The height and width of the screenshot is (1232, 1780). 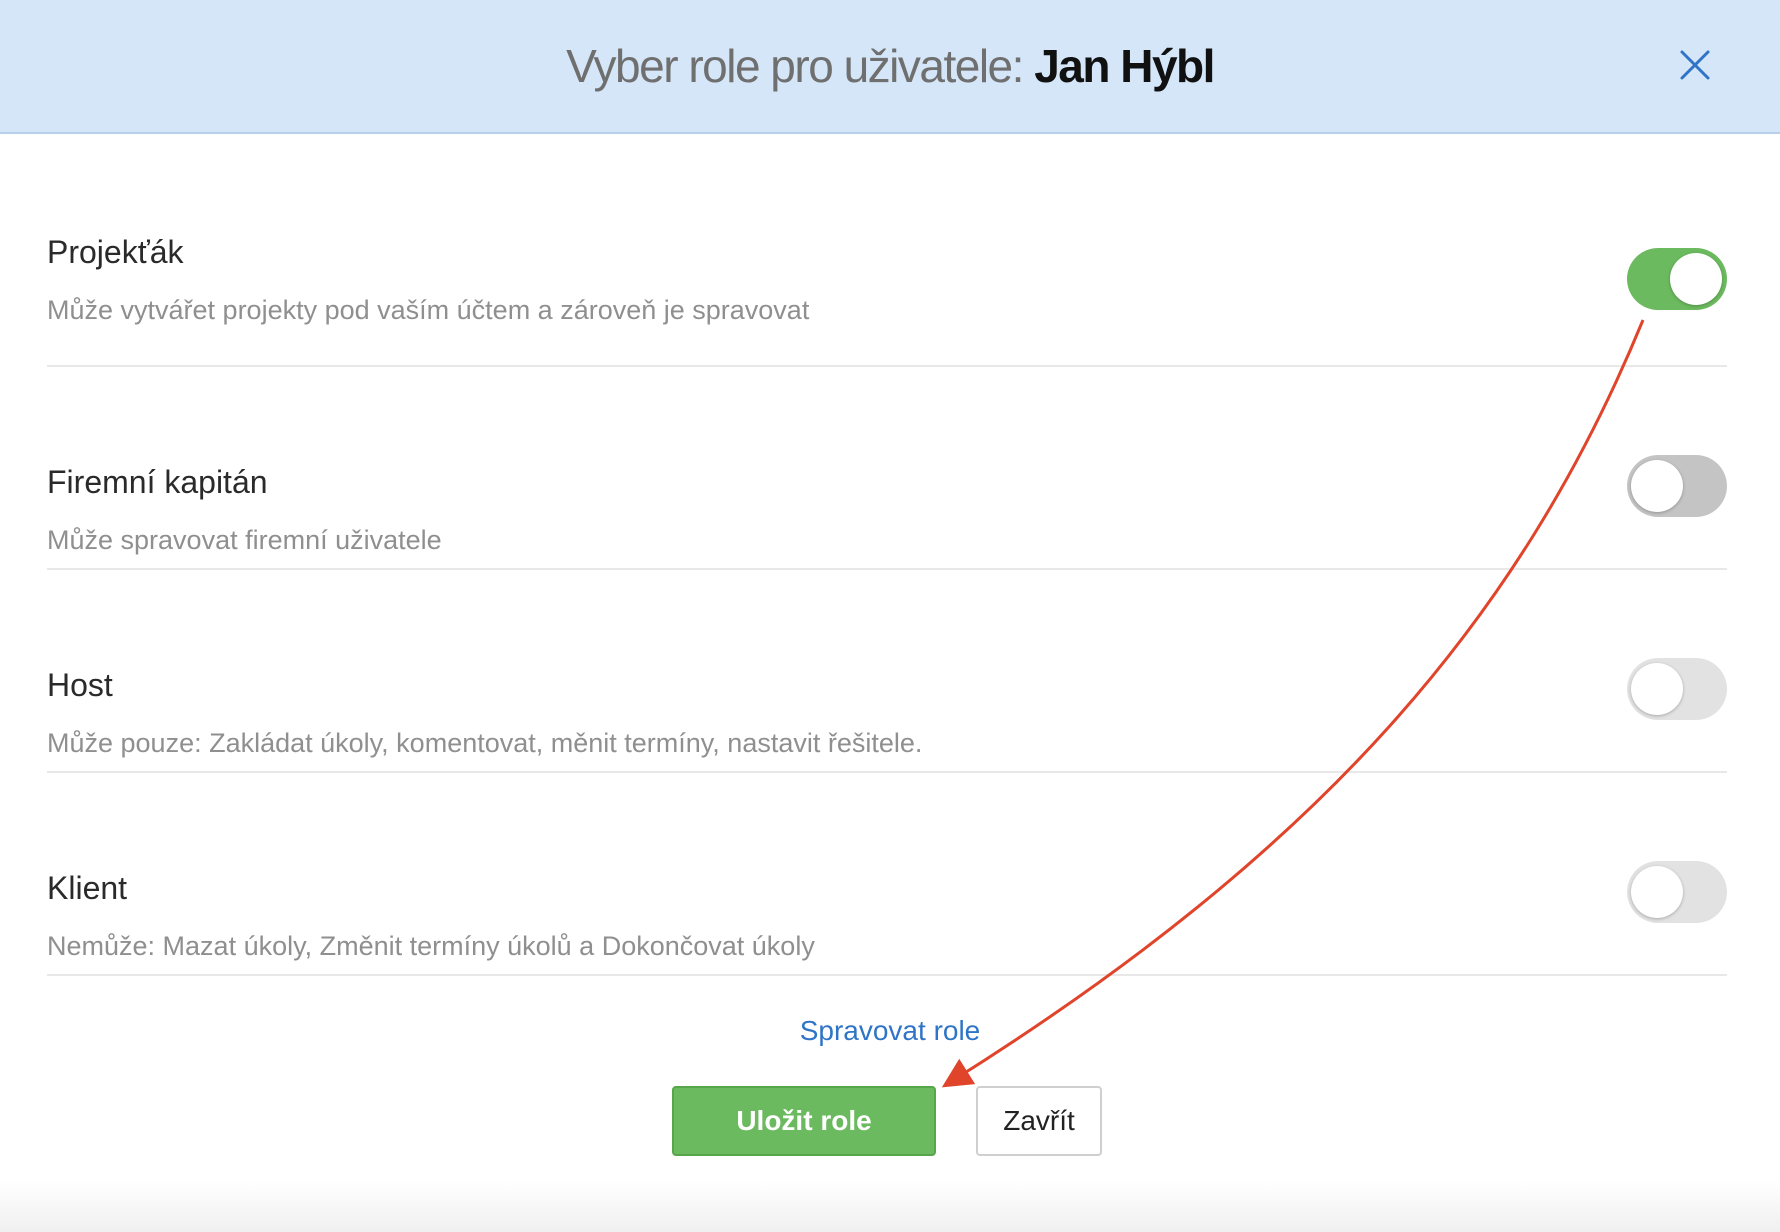 I want to click on close-button: Zavřít, so click(x=1039, y=1121).